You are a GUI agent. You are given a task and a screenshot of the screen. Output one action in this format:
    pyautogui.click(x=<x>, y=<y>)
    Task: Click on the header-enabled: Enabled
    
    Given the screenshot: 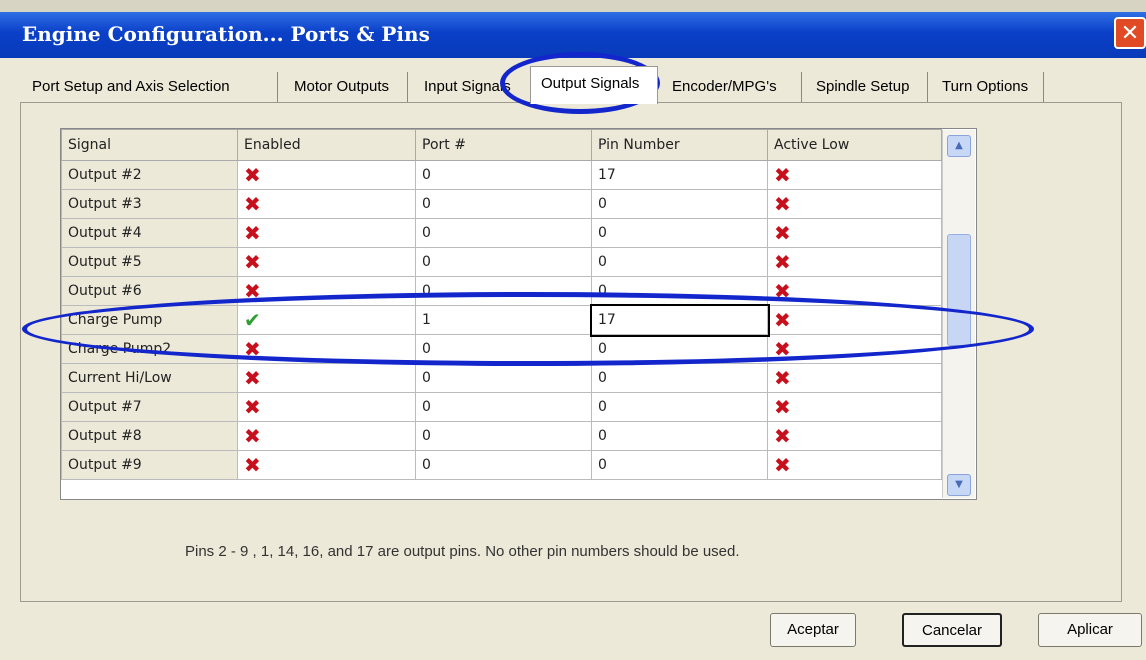 What is the action you would take?
    pyautogui.click(x=326, y=145)
    